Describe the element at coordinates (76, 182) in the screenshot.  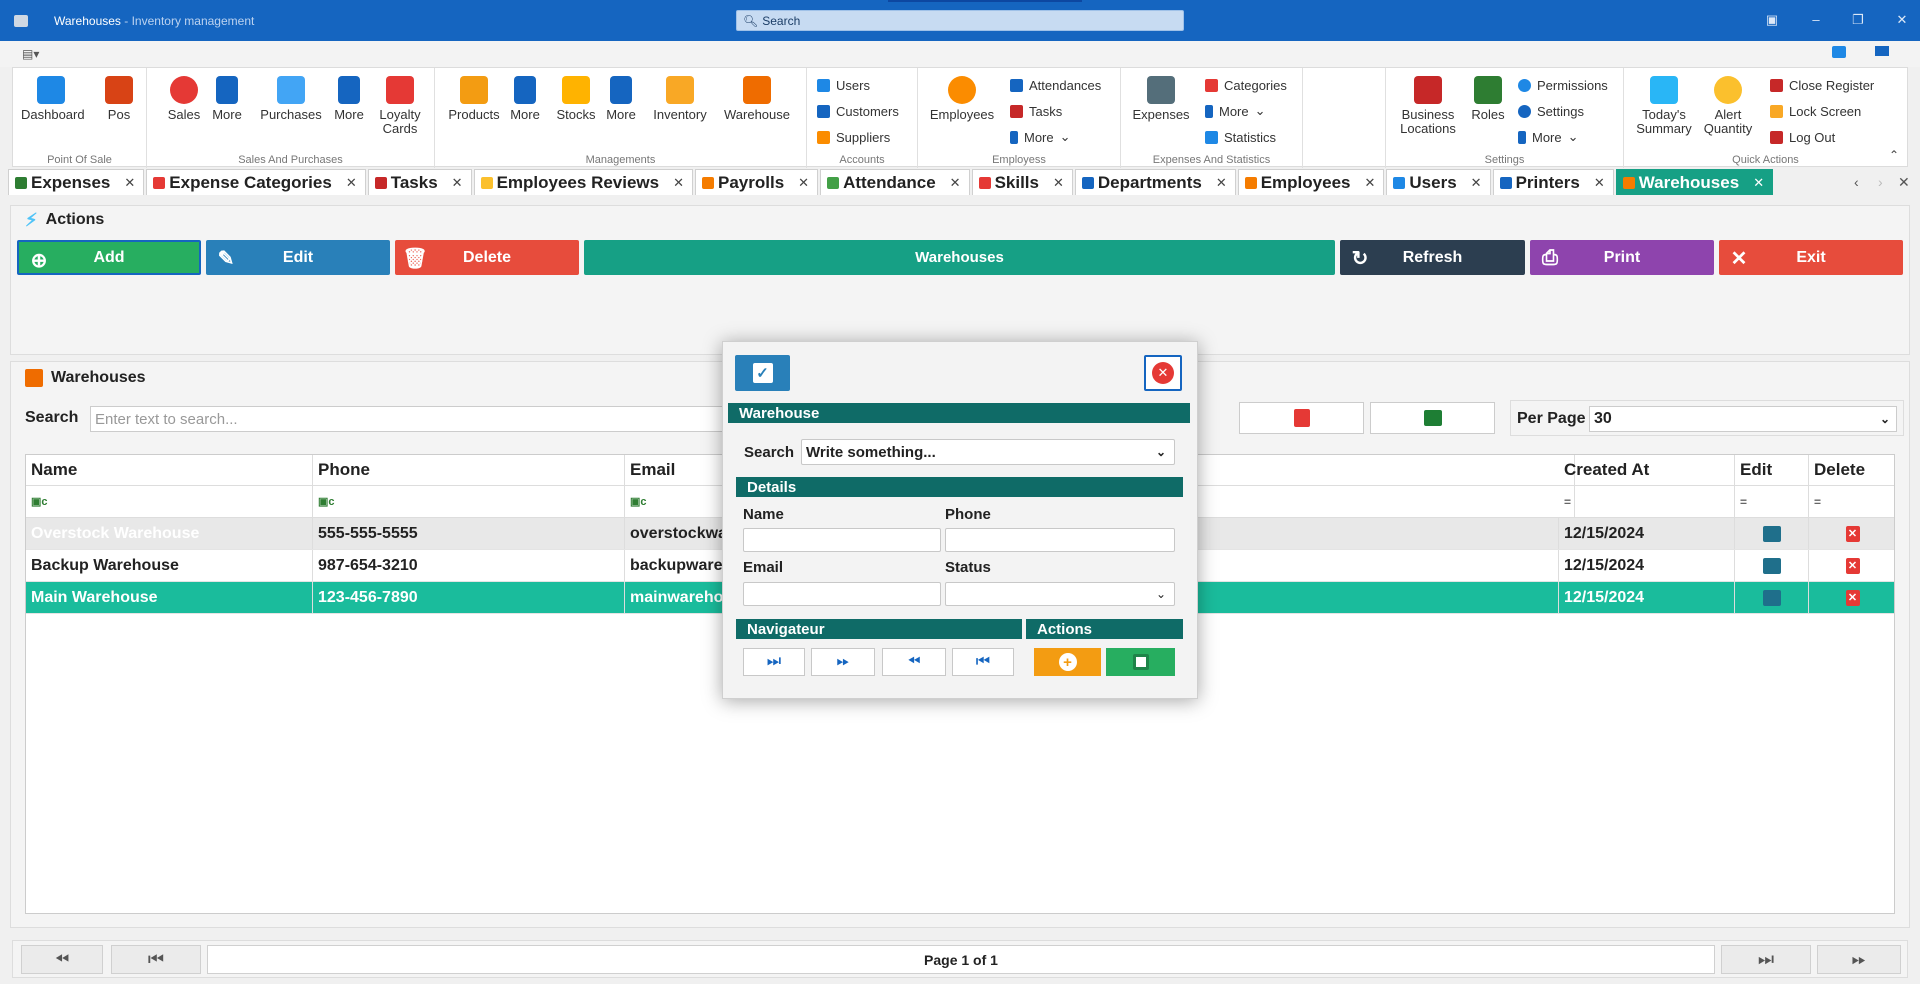
I see `tab-expenses: Expenses ✕` at that location.